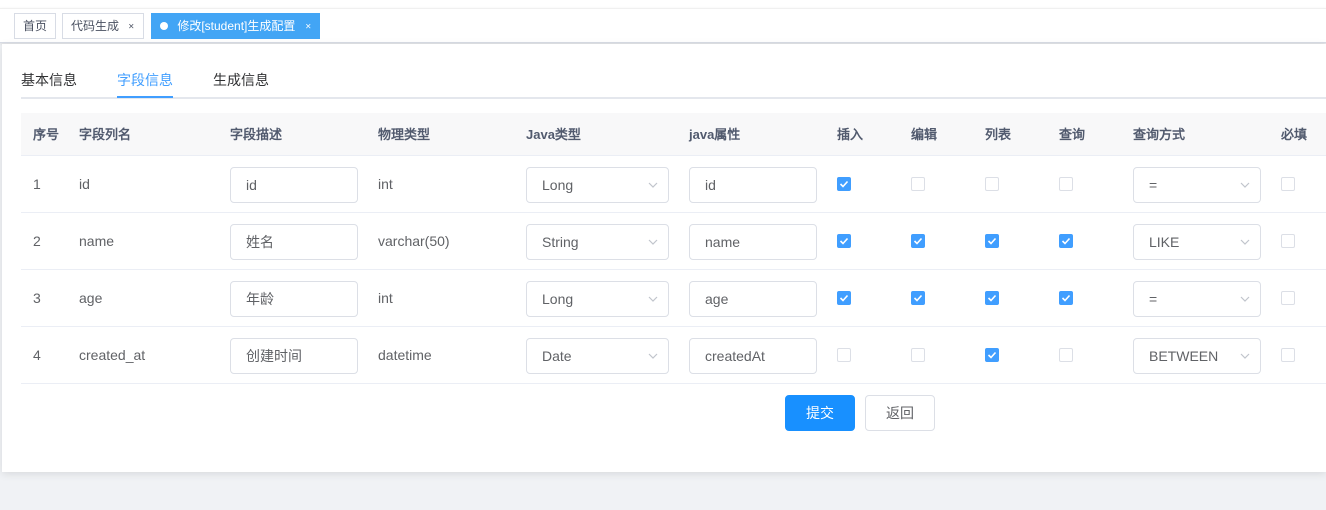  What do you see at coordinates (1184, 356) in the screenshot?
I see `query-type-value: BETWEEN` at bounding box center [1184, 356].